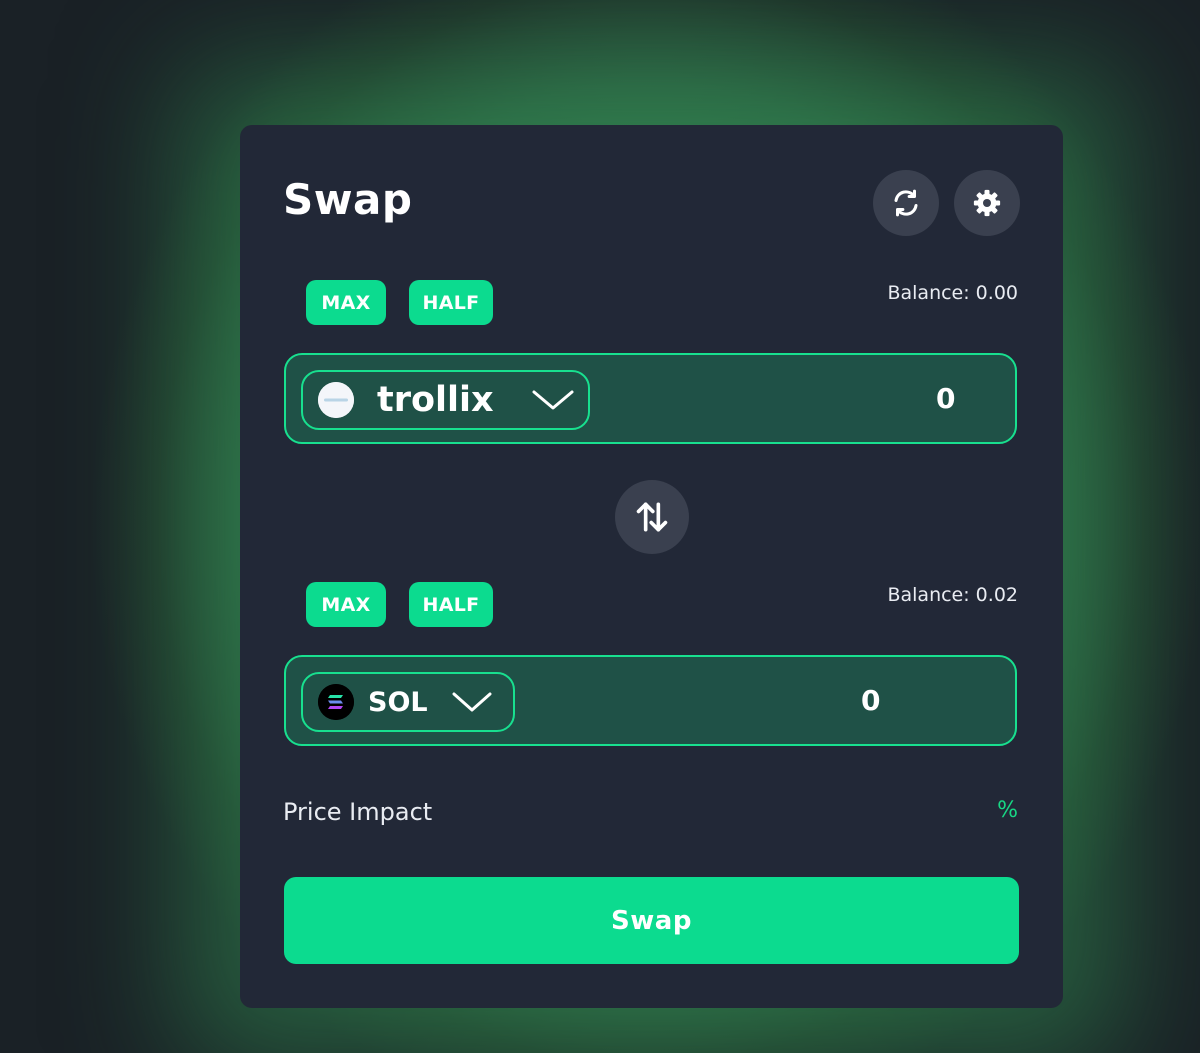 This screenshot has width=1200, height=1053. I want to click on settings-button, so click(987, 203).